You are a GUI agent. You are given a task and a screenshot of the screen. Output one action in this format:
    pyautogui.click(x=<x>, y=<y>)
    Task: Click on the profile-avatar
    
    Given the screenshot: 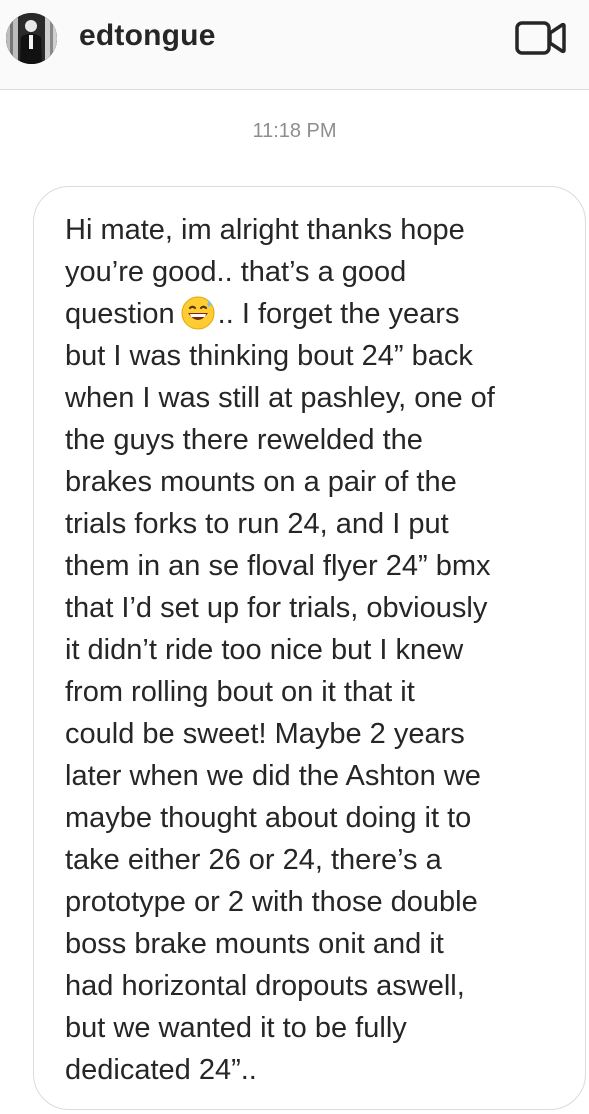 What is the action you would take?
    pyautogui.click(x=31, y=38)
    